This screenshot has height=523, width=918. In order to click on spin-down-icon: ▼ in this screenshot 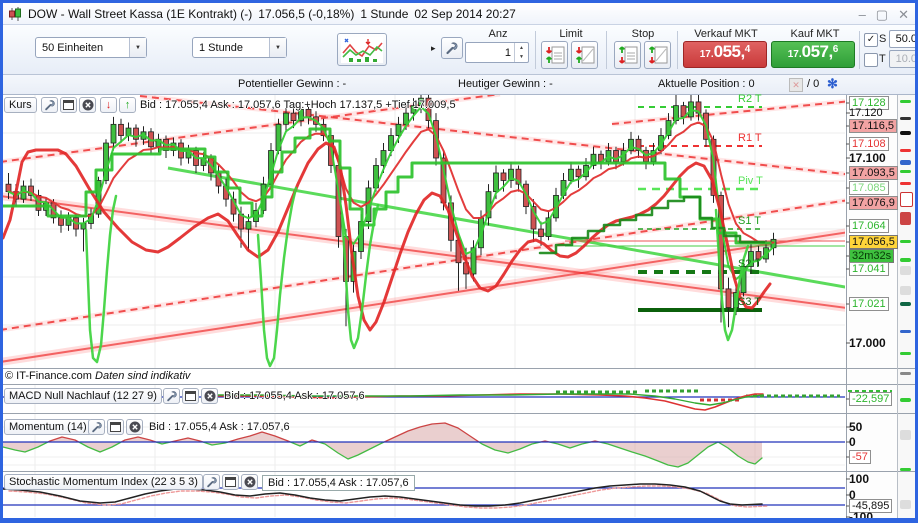, I will do `click(521, 58)`.